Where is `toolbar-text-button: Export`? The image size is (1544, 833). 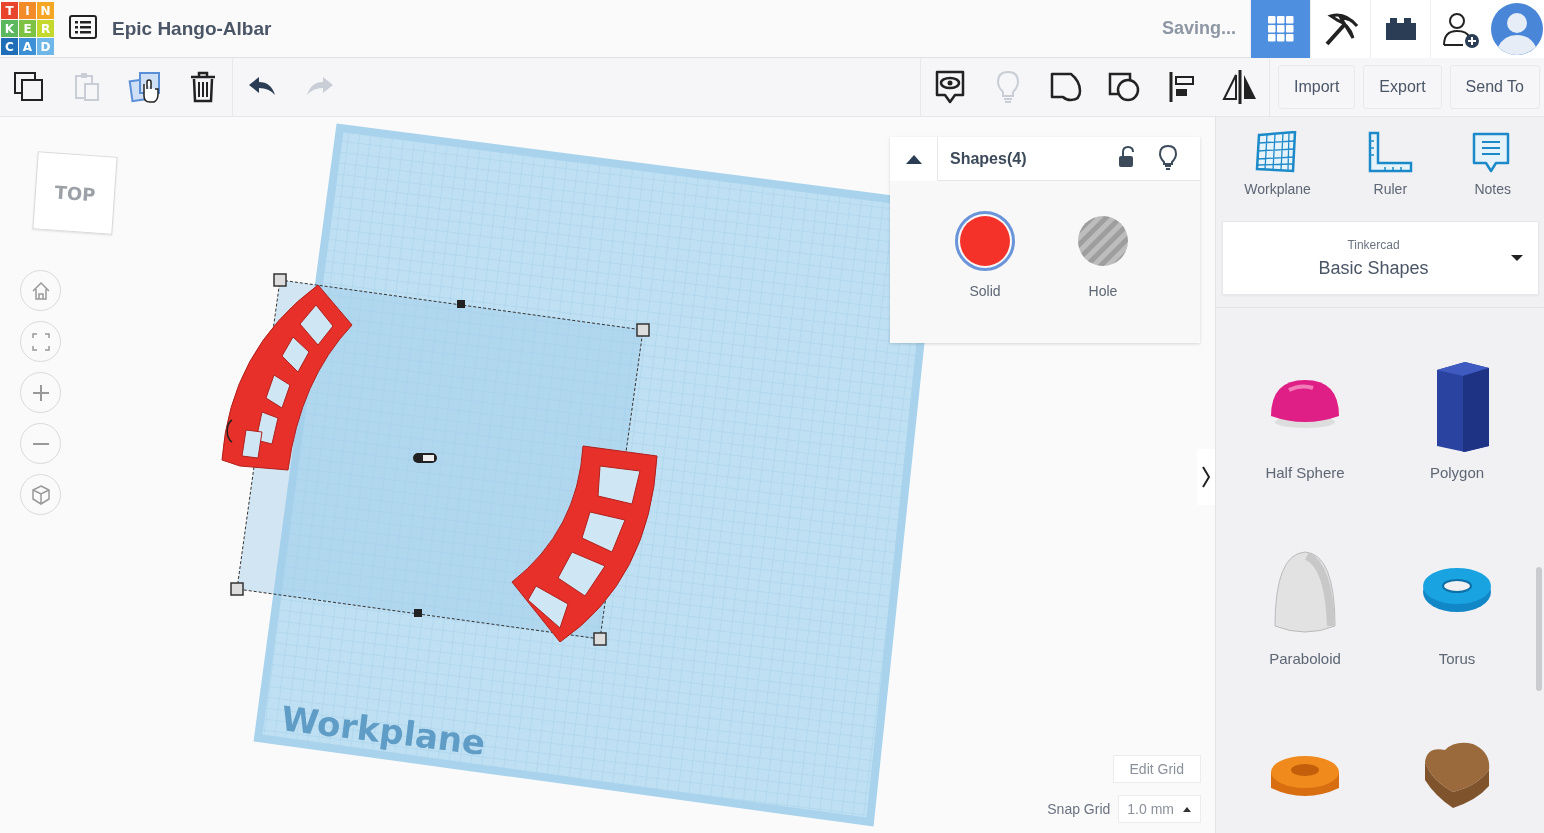
toolbar-text-button: Export is located at coordinates (1402, 87).